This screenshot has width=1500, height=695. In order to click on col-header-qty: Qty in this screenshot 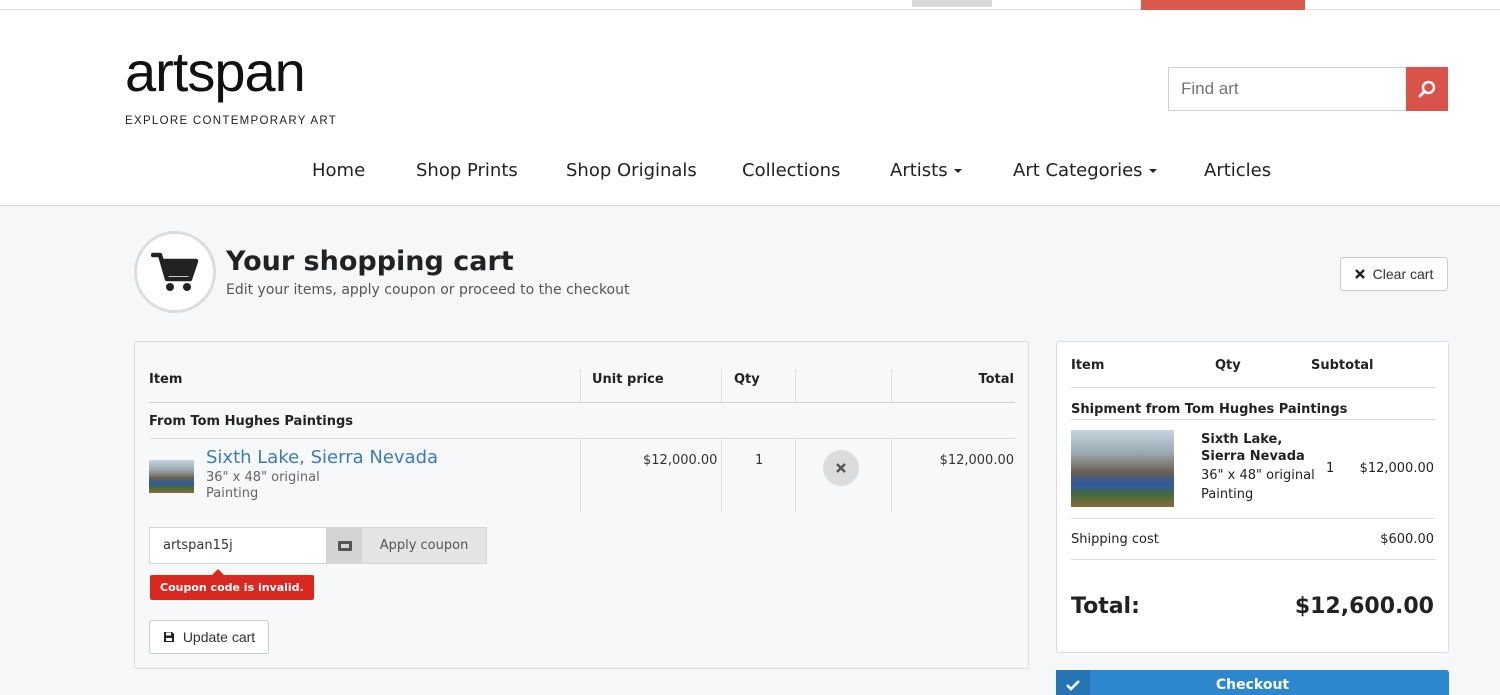, I will do `click(747, 379)`.